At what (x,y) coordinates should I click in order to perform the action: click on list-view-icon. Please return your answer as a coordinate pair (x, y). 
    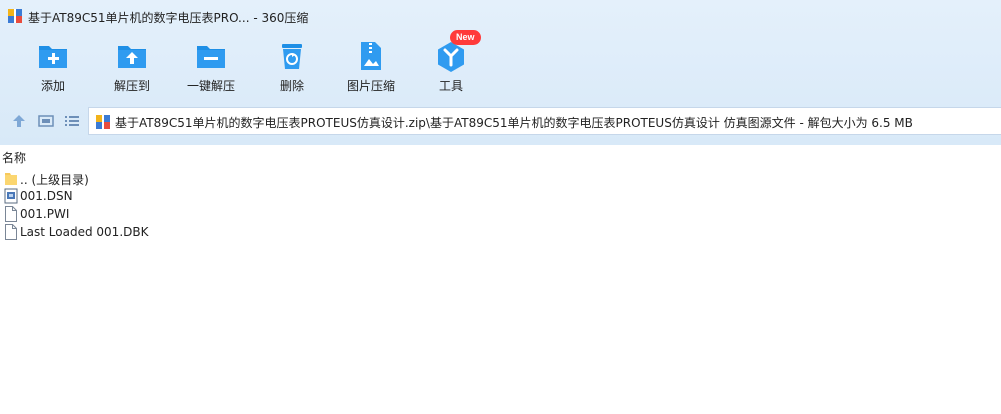
    Looking at the image, I should click on (72, 121).